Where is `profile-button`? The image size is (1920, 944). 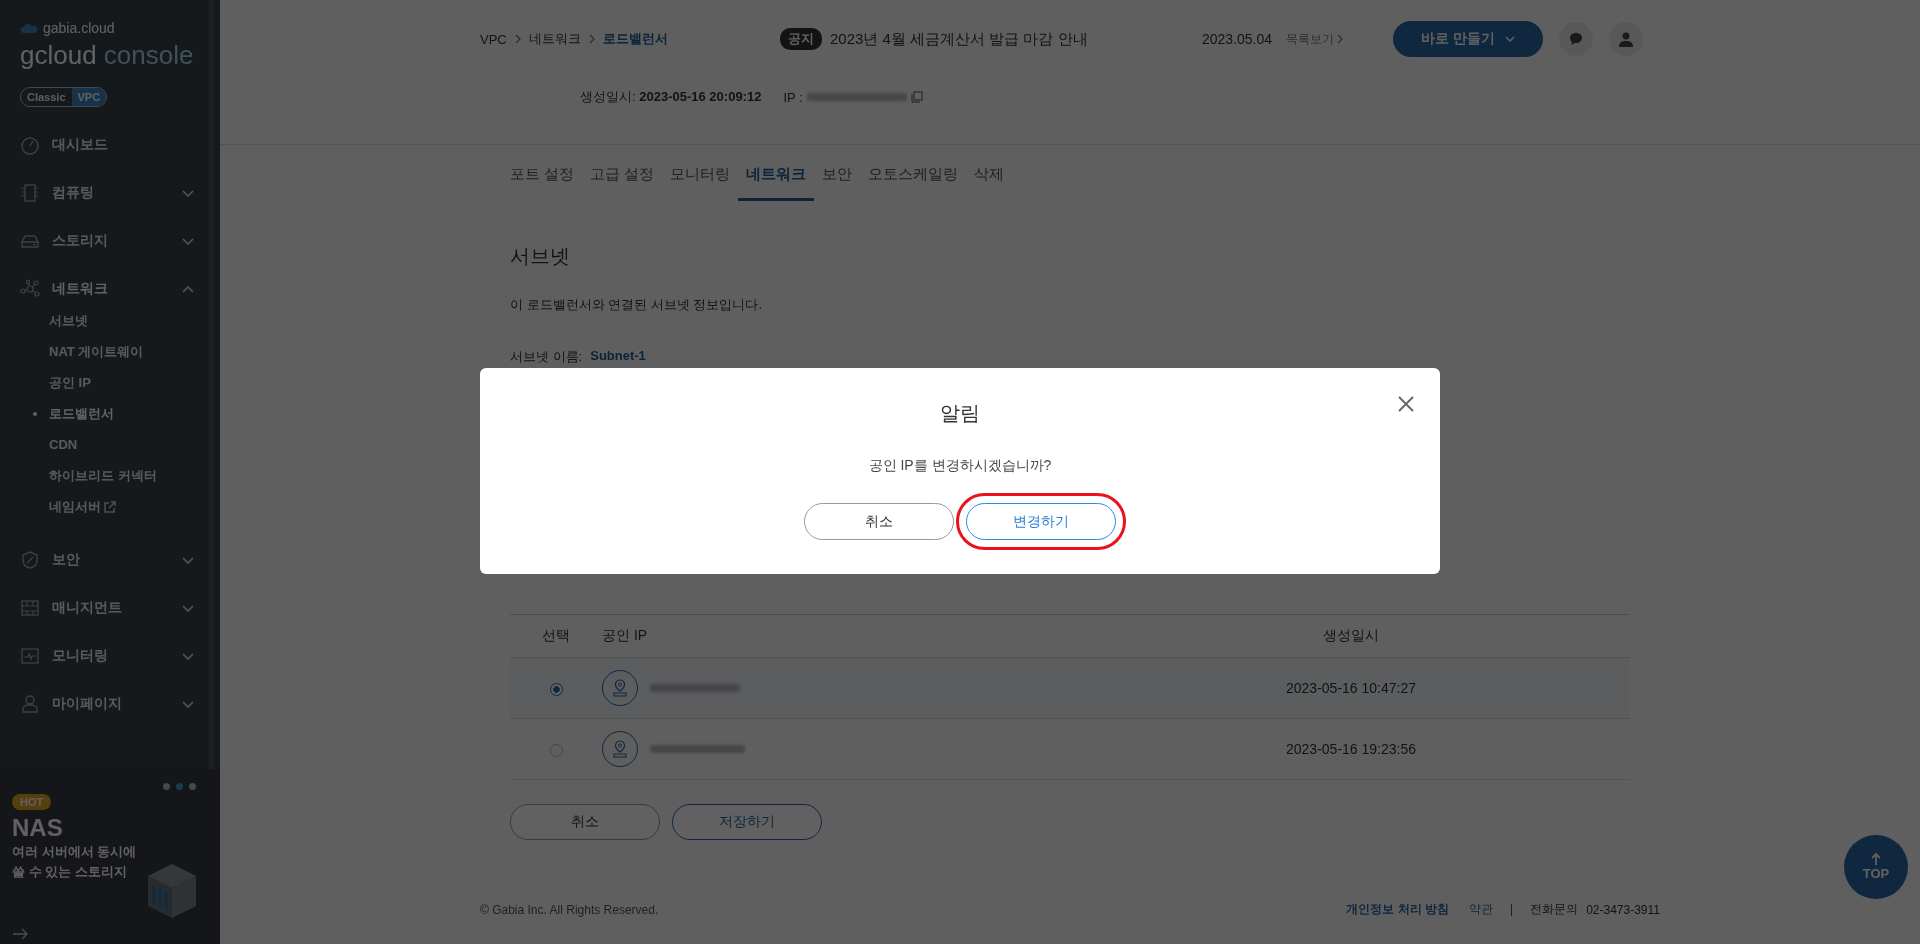 profile-button is located at coordinates (1626, 39).